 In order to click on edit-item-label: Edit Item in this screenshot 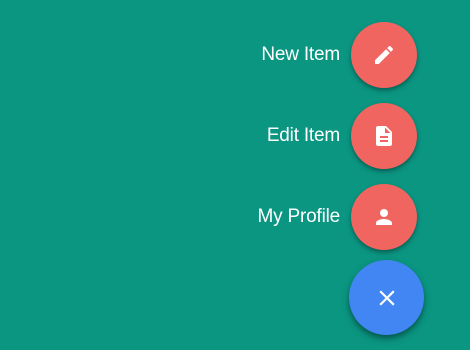, I will do `click(303, 135)`.